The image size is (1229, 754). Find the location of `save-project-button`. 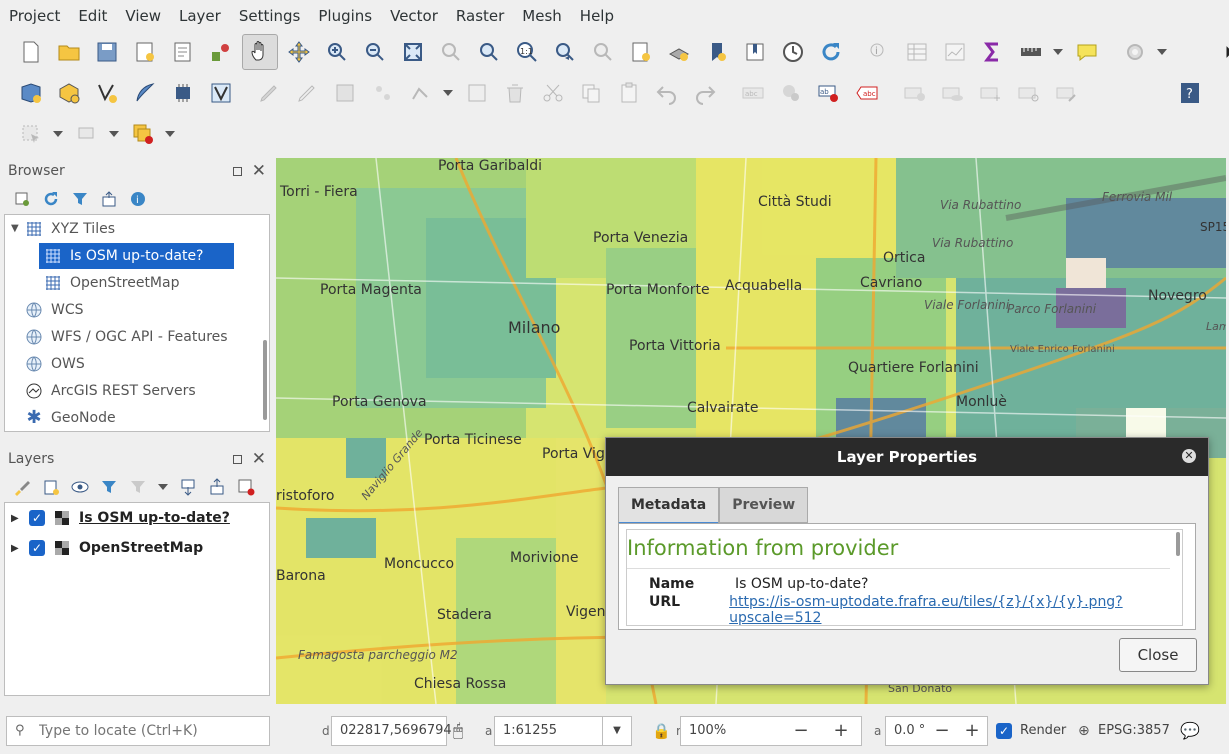

save-project-button is located at coordinates (107, 52).